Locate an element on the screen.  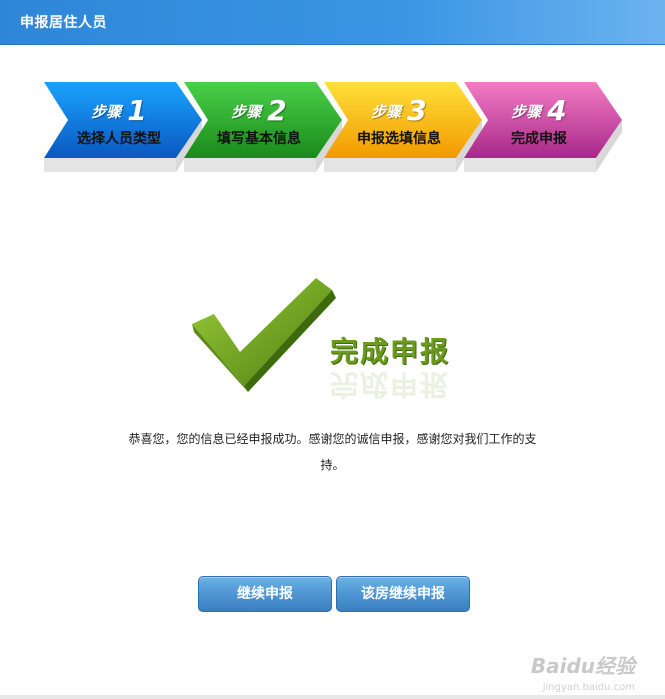
step-3-title: 步骤 3 is located at coordinates (399, 110).